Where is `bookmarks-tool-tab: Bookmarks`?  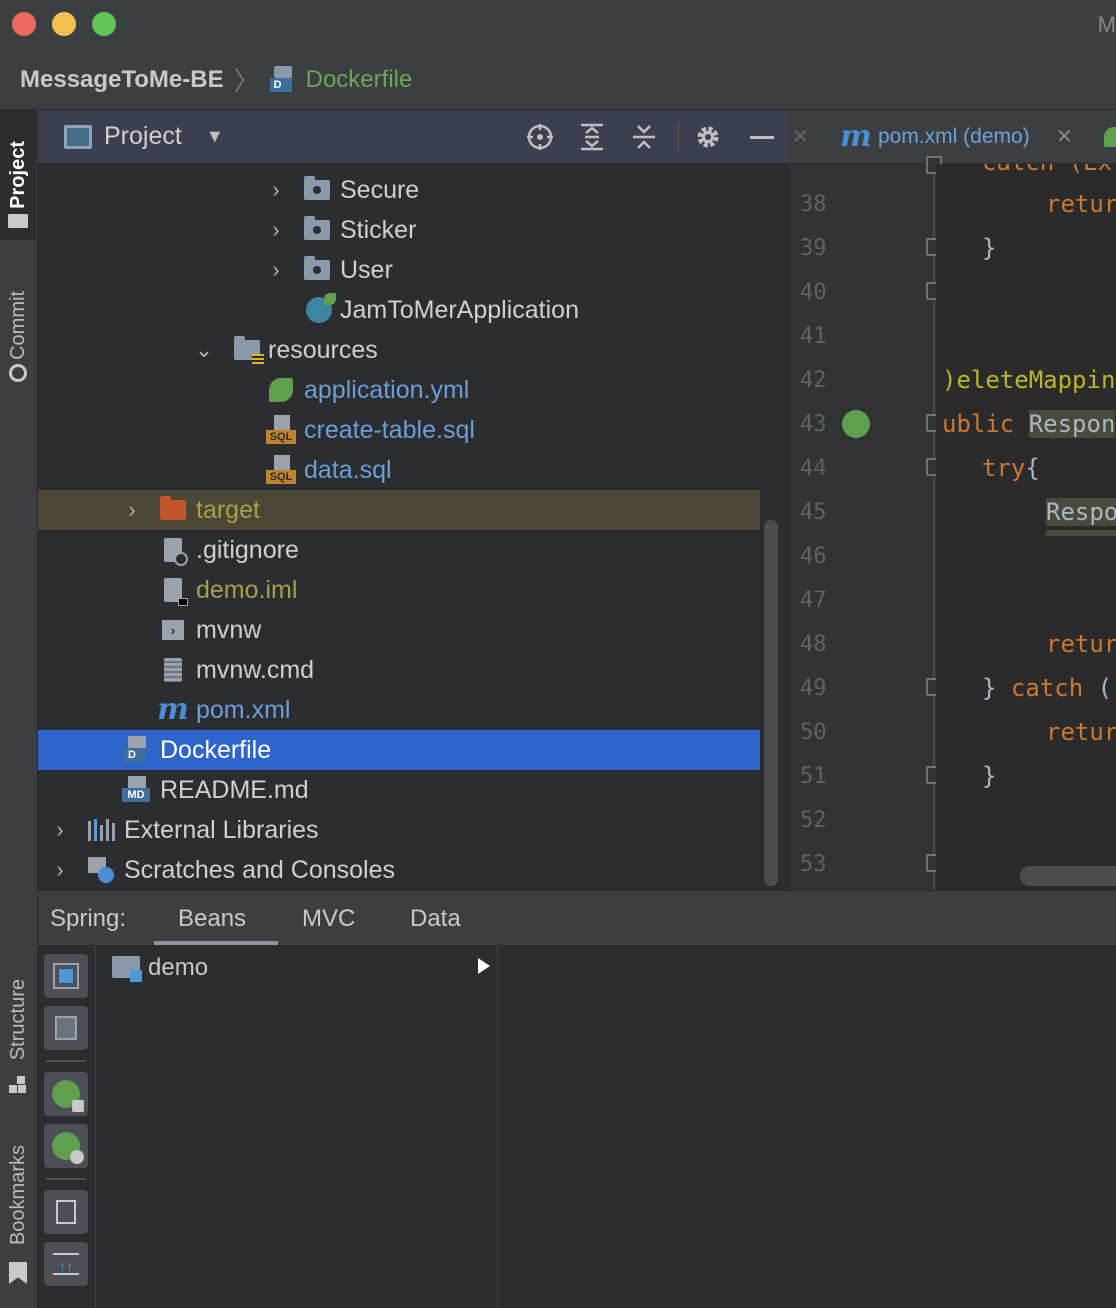 bookmarks-tool-tab: Bookmarks is located at coordinates (18, 1195).